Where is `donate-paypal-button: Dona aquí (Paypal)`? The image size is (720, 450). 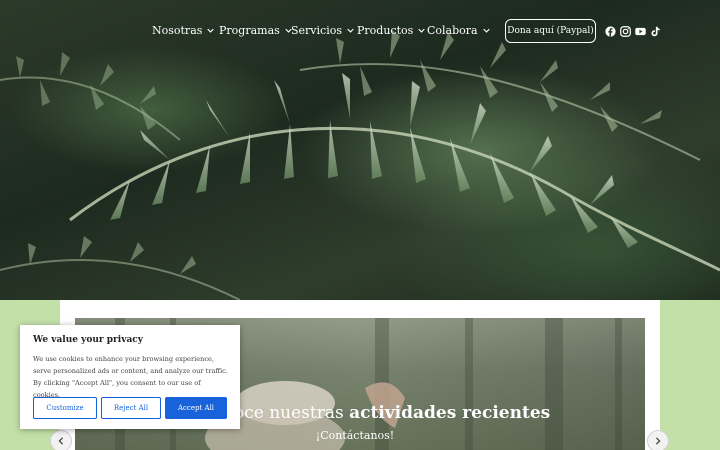
donate-paypal-button: Dona aquí (Paypal) is located at coordinates (550, 31).